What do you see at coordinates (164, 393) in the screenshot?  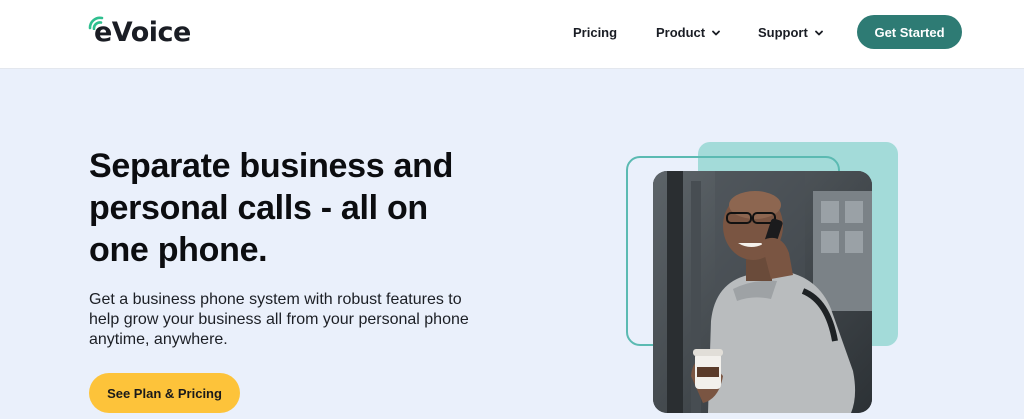 I see `see-plan-pricing-button: See Plan & Pricing` at bounding box center [164, 393].